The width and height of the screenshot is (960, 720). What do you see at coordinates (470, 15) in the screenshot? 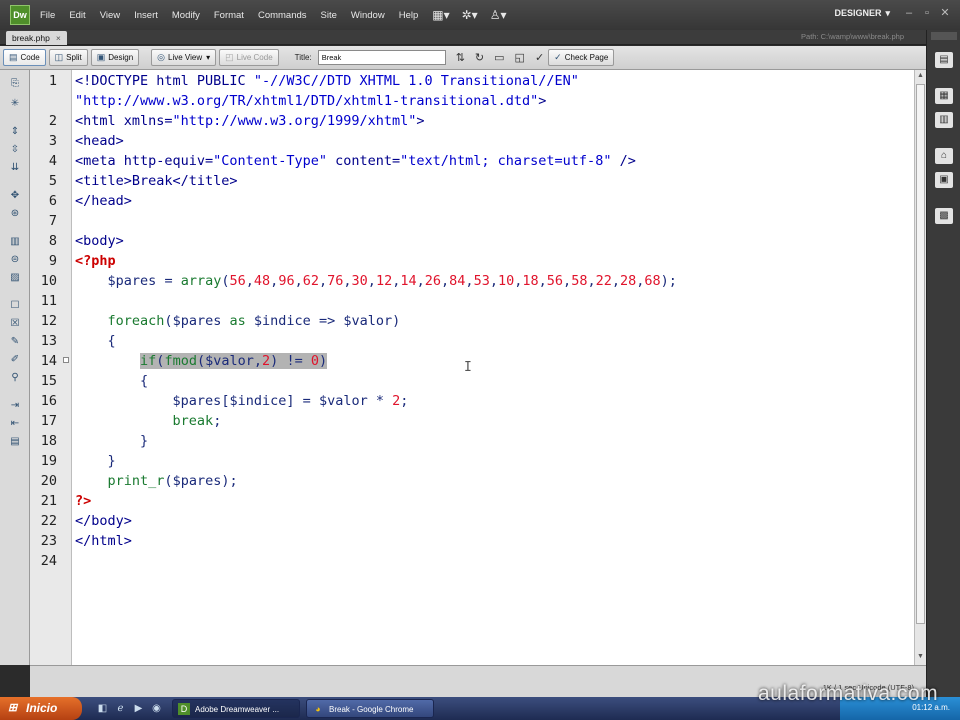
I see `gear-icon: ✲▾` at bounding box center [470, 15].